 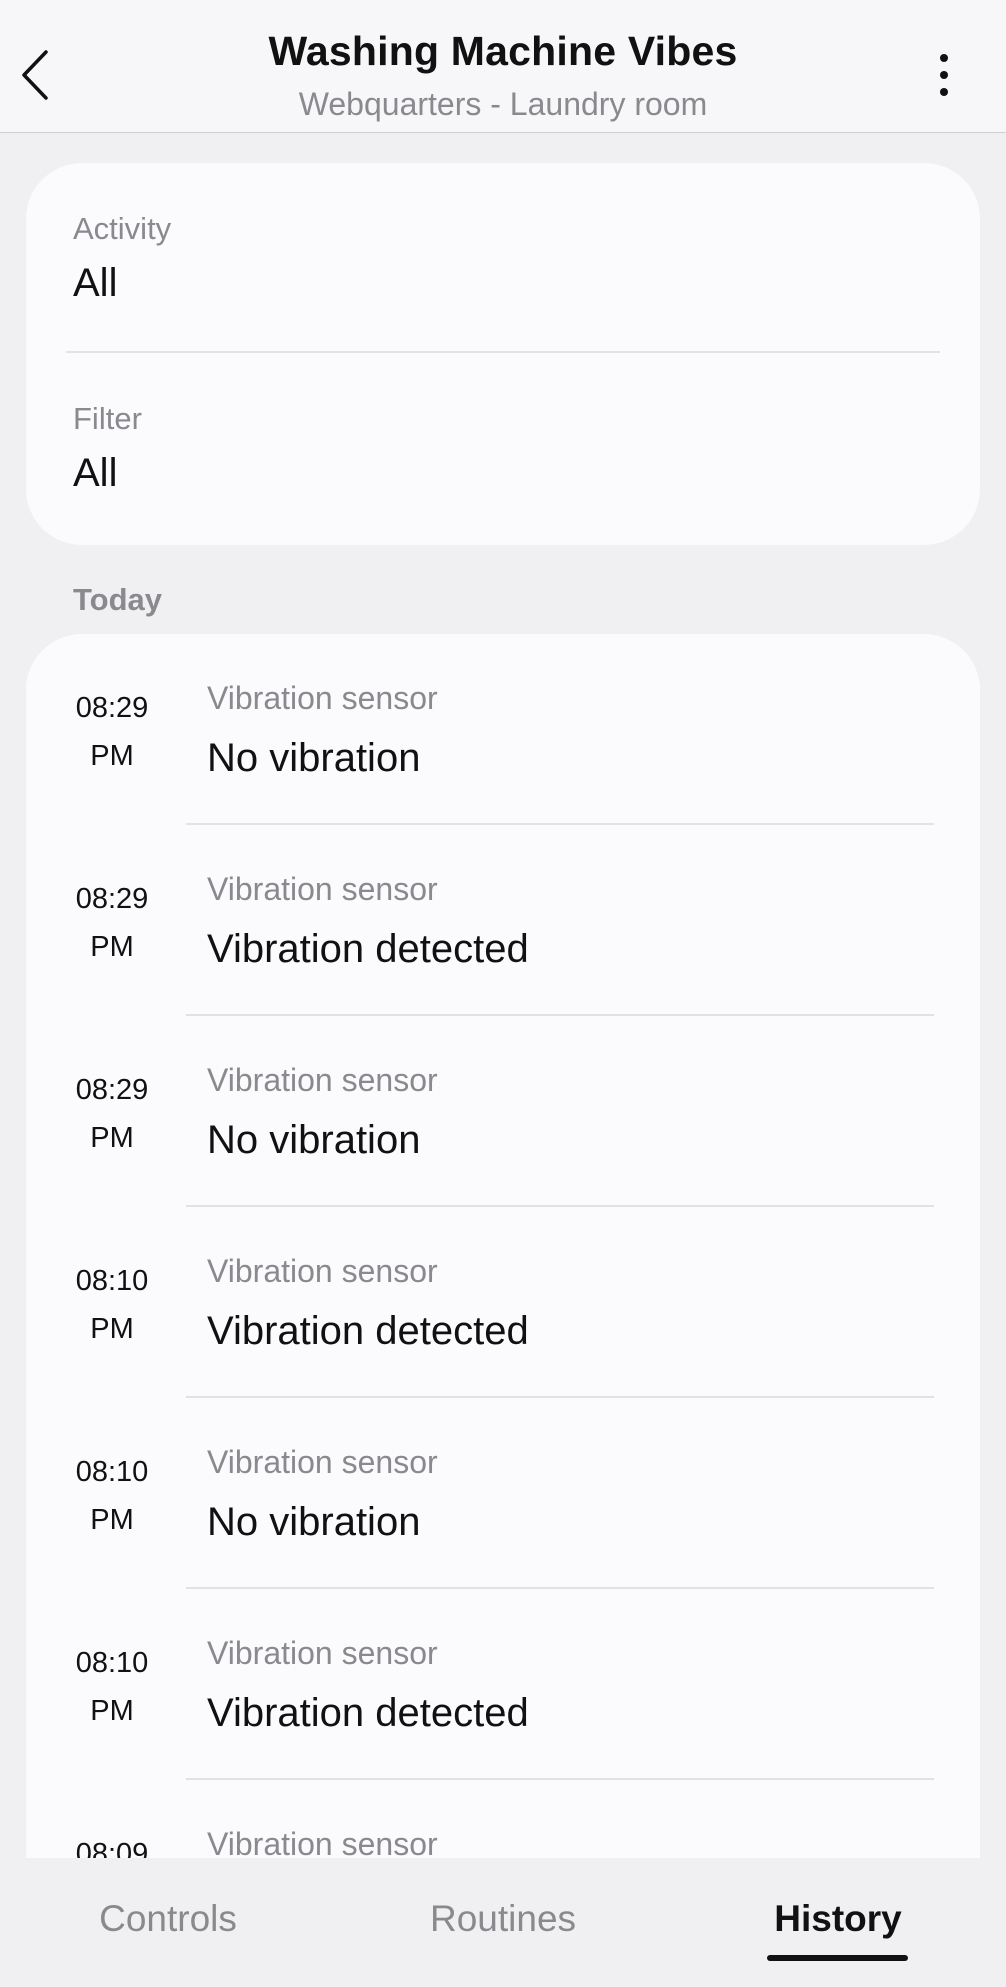 What do you see at coordinates (837, 1958) in the screenshot?
I see `active-tab-indicator` at bounding box center [837, 1958].